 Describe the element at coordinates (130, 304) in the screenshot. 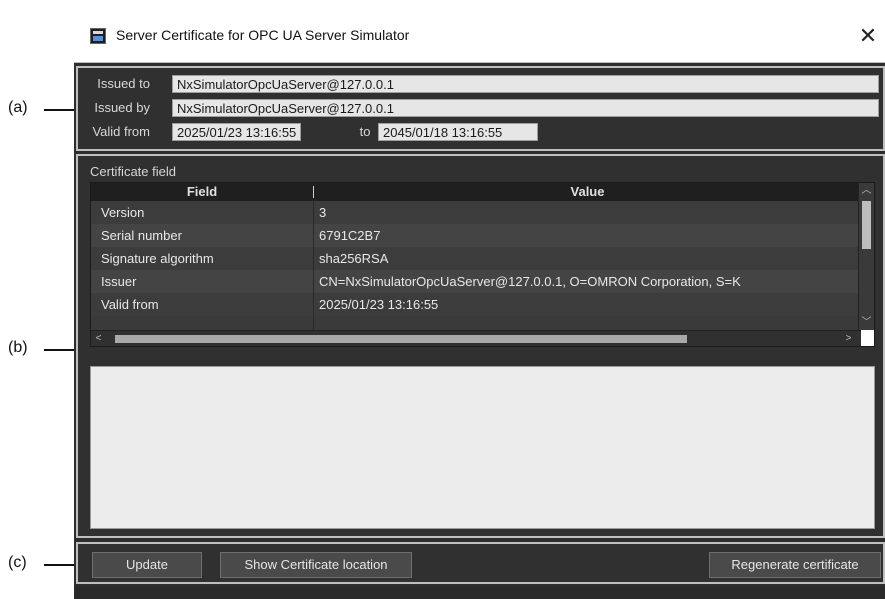

I see `field-cell: Valid from` at that location.